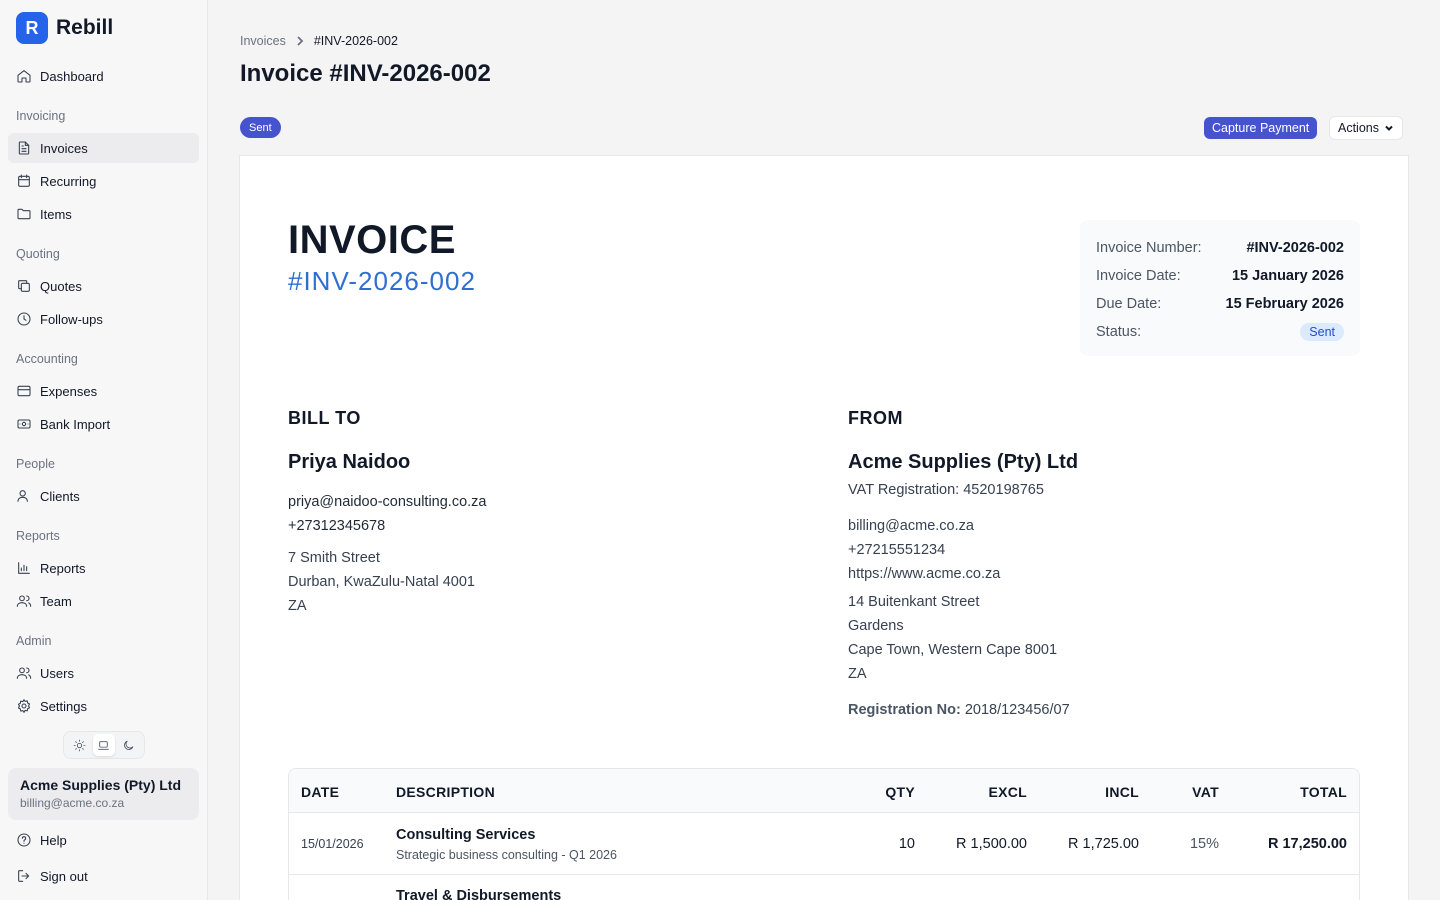 Image resolution: width=1440 pixels, height=900 pixels. I want to click on brand-logo-icon: R, so click(32, 28).